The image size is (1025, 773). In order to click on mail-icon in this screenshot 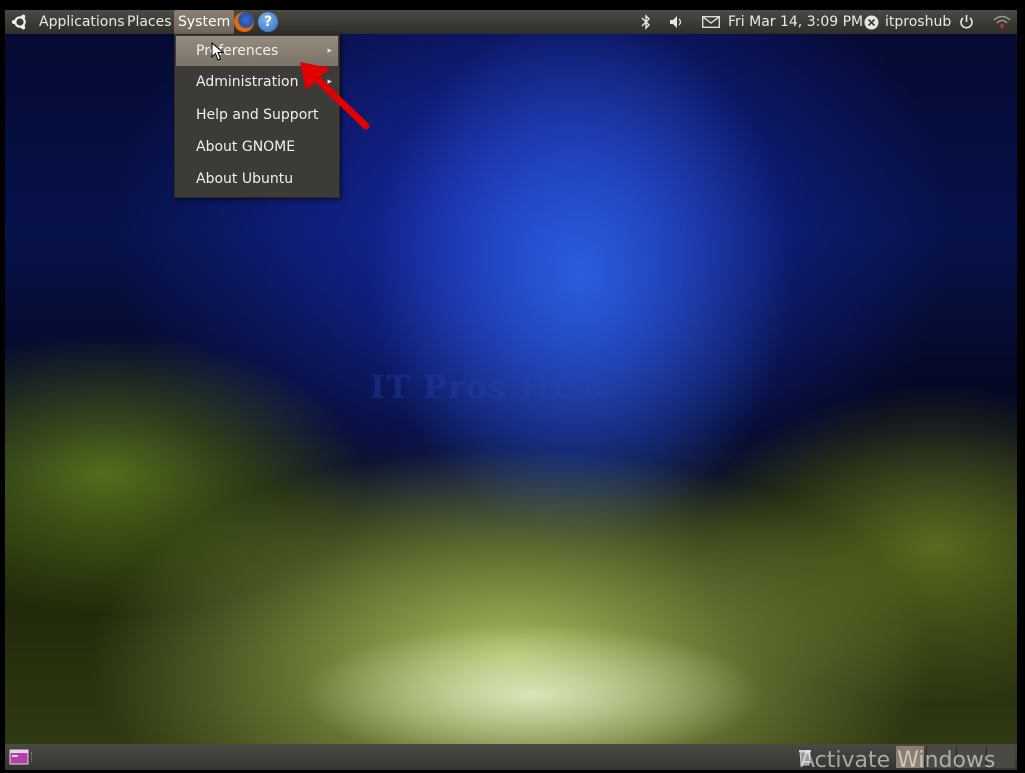, I will do `click(711, 28)`.